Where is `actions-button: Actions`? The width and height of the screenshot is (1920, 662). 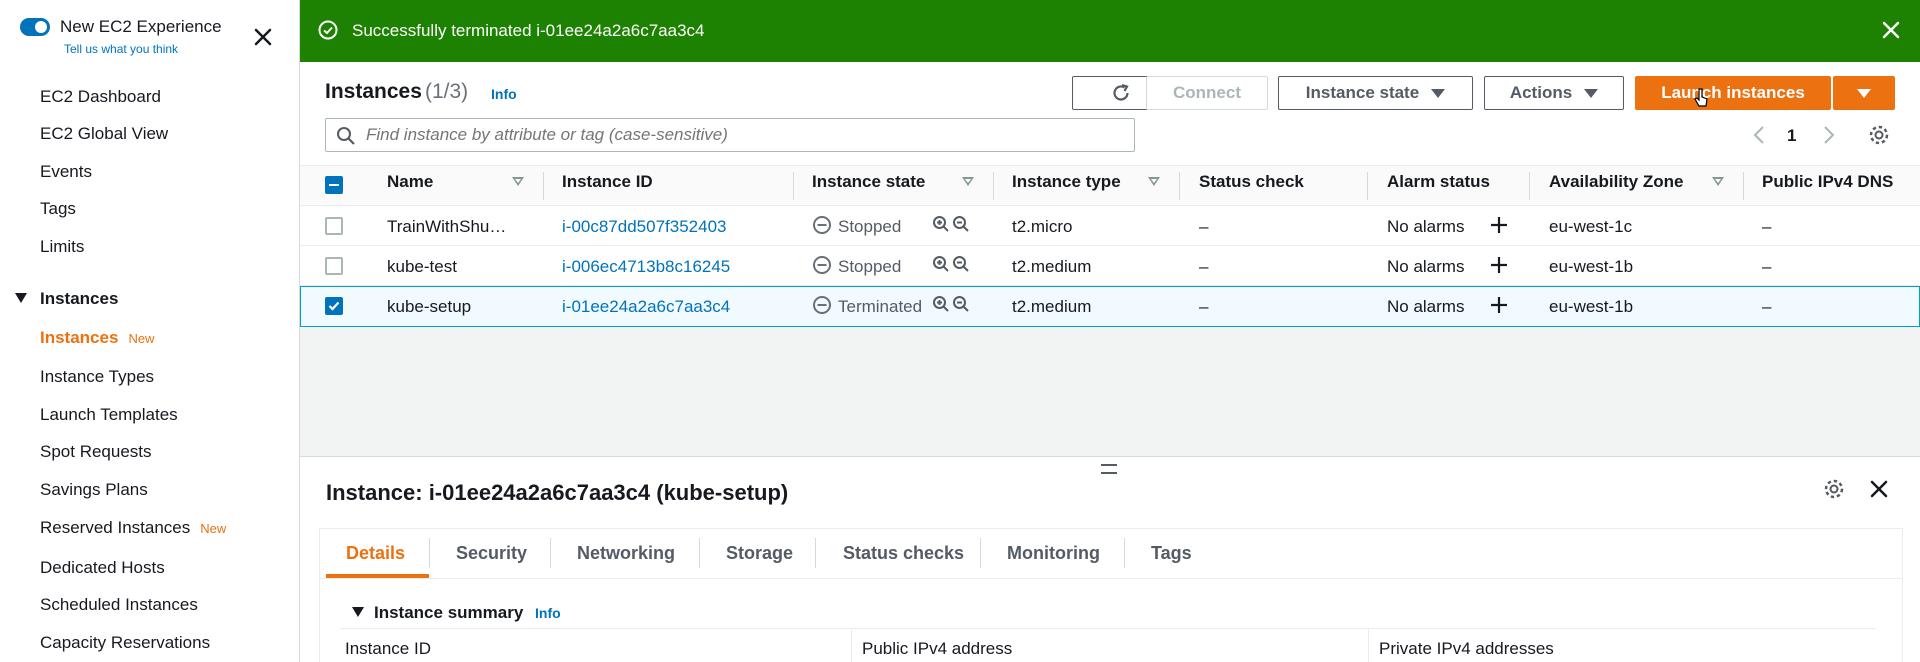 actions-button: Actions is located at coordinates (1554, 93).